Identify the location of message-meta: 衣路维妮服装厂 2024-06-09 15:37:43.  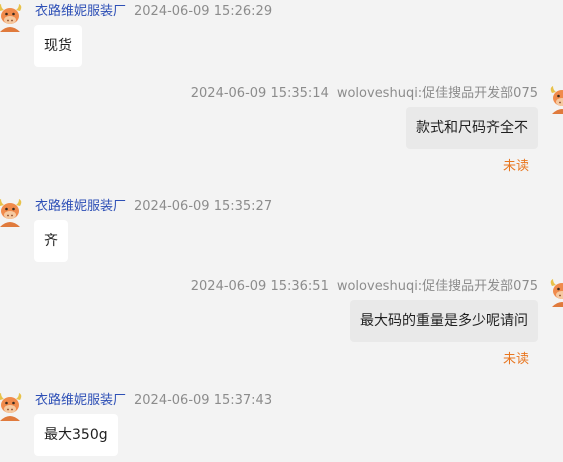
(153, 401).